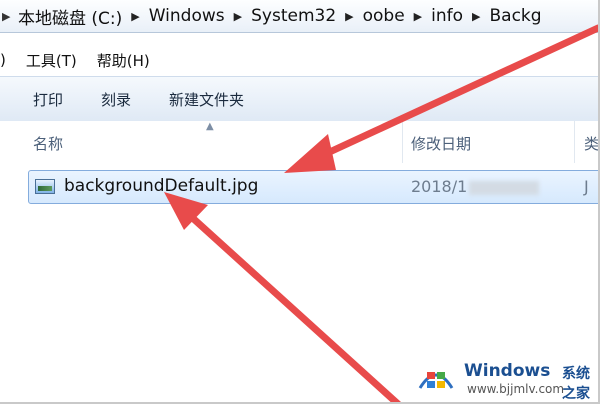 The height and width of the screenshot is (404, 600). I want to click on watermark-cn: 系统之家, so click(576, 384).